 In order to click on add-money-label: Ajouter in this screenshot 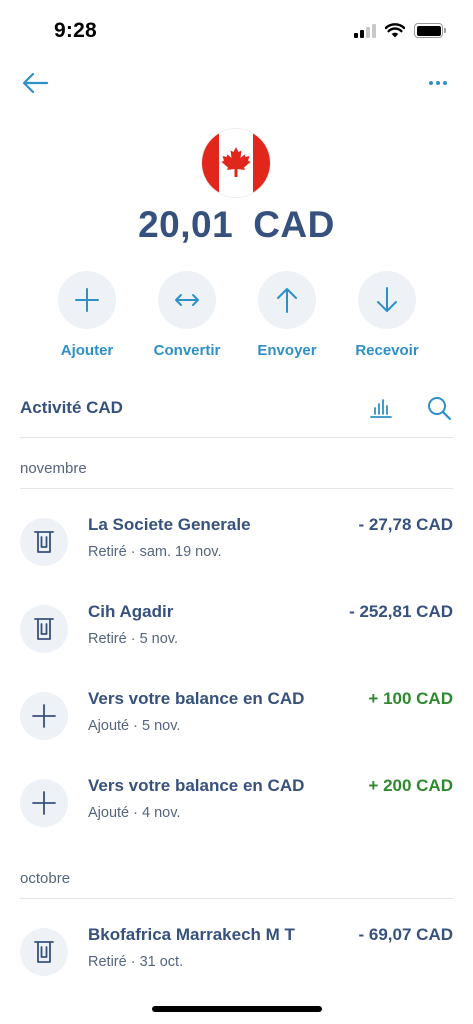, I will do `click(87, 350)`.